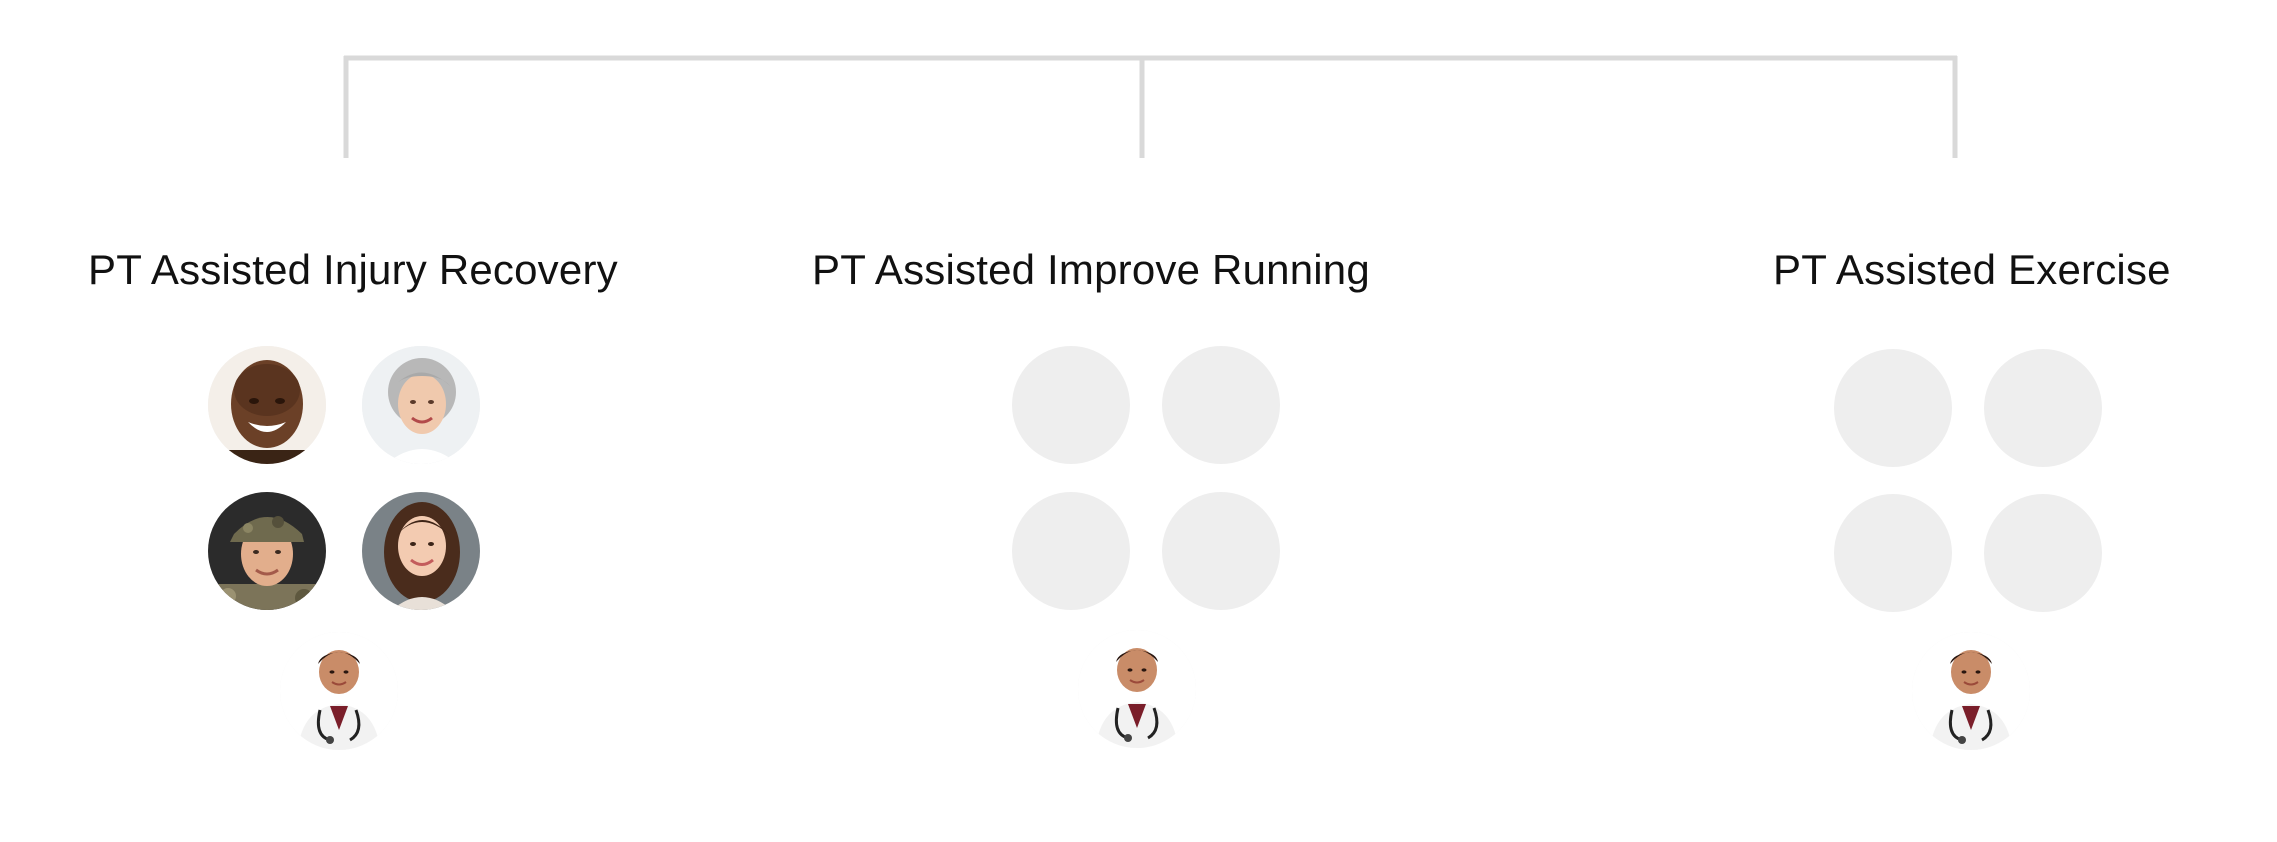 Image resolution: width=2277 pixels, height=842 pixels. What do you see at coordinates (1091, 270) in the screenshot?
I see `group-title: PT Assisted Improve Running` at bounding box center [1091, 270].